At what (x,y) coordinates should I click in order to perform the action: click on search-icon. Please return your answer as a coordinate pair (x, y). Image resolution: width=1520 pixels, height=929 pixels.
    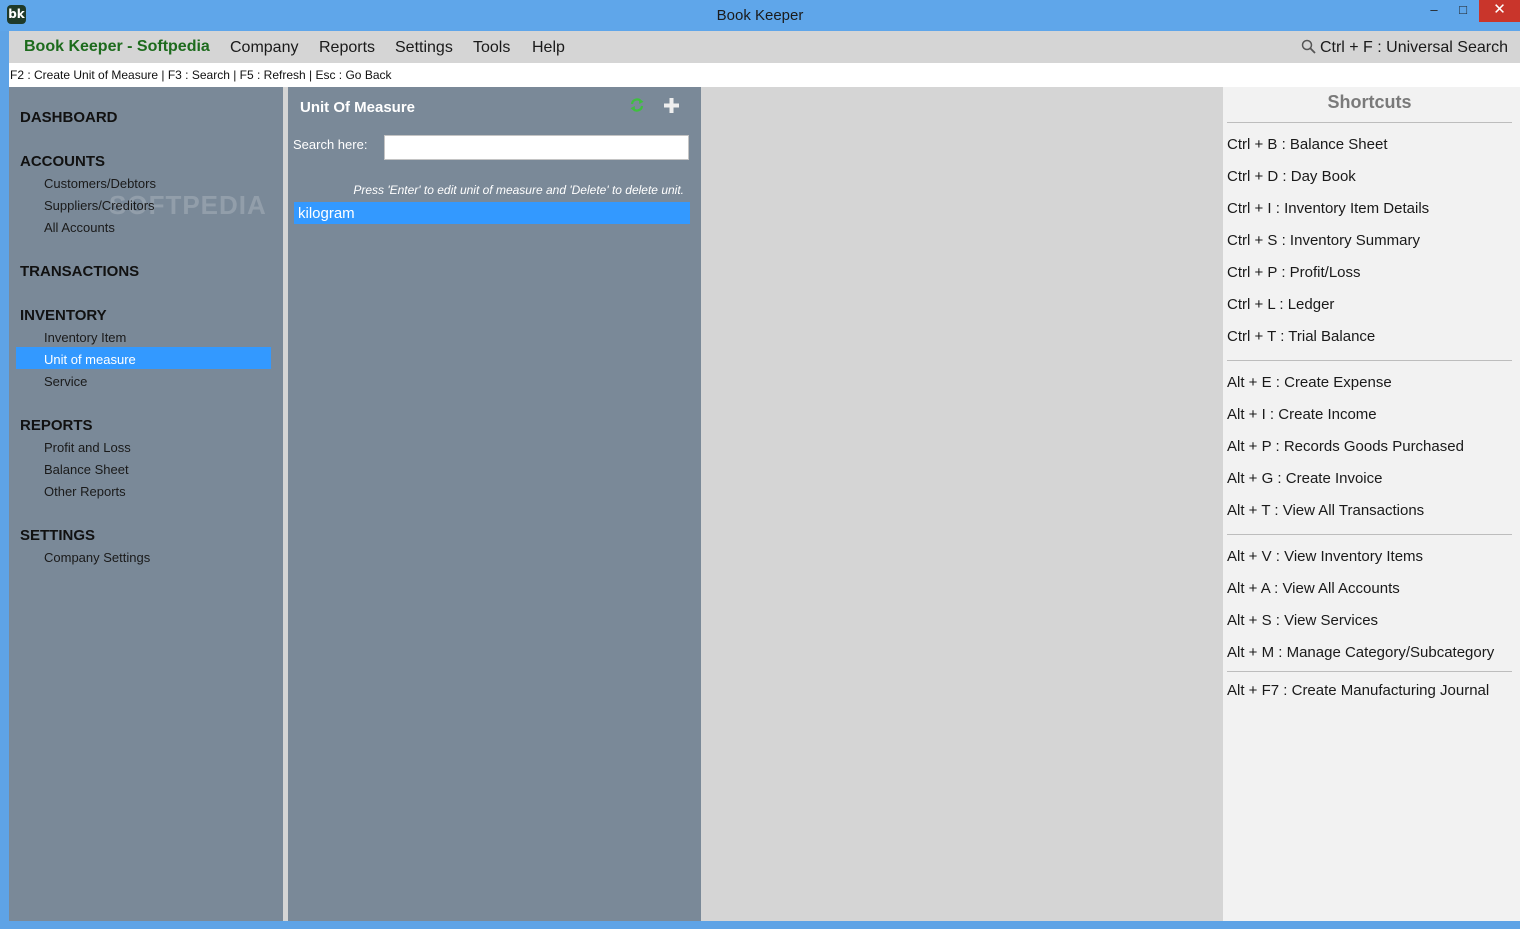
    Looking at the image, I should click on (1308, 46).